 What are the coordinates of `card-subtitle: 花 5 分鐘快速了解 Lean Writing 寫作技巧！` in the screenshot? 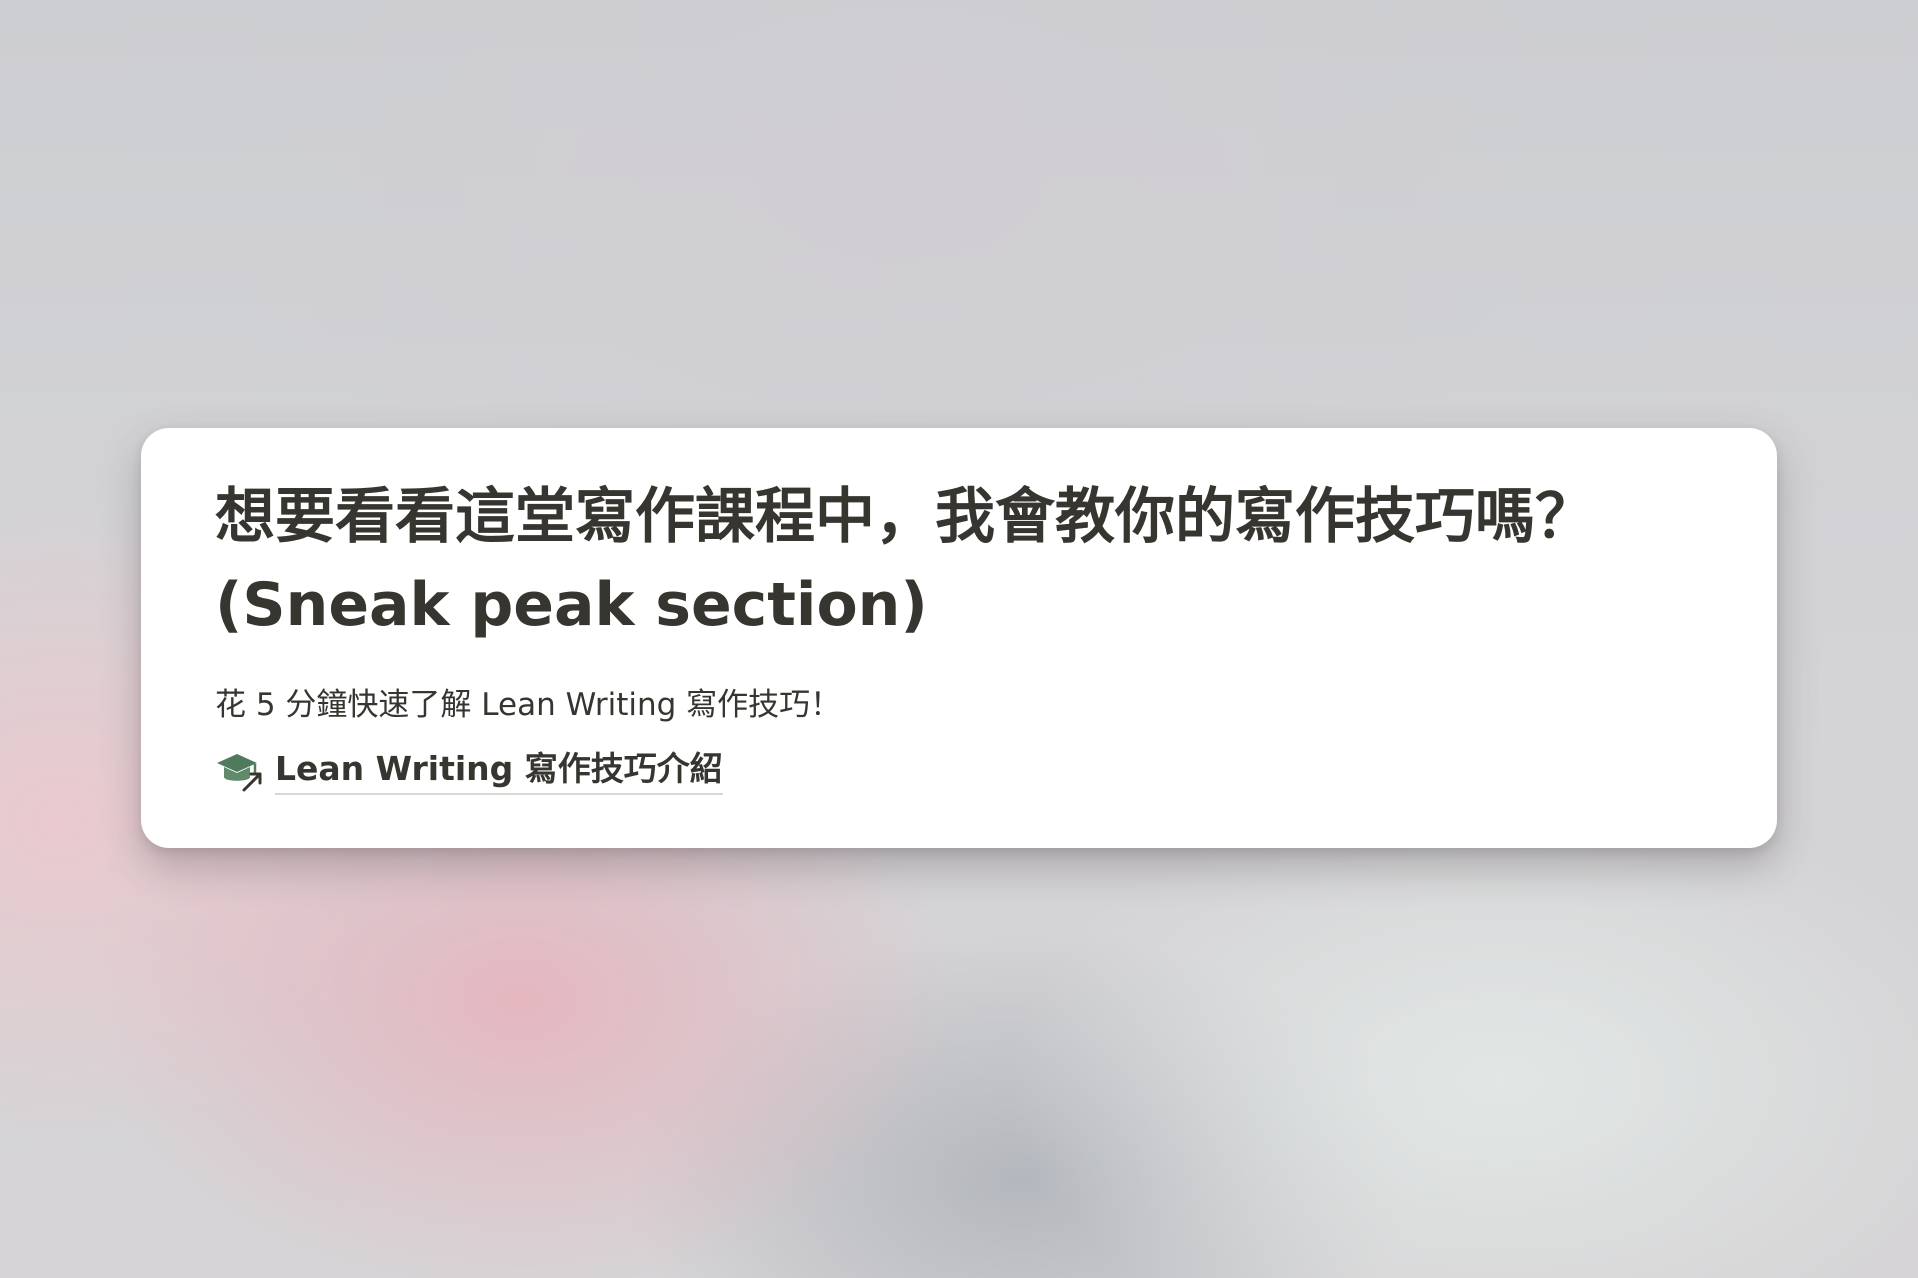 It's located at (528, 705).